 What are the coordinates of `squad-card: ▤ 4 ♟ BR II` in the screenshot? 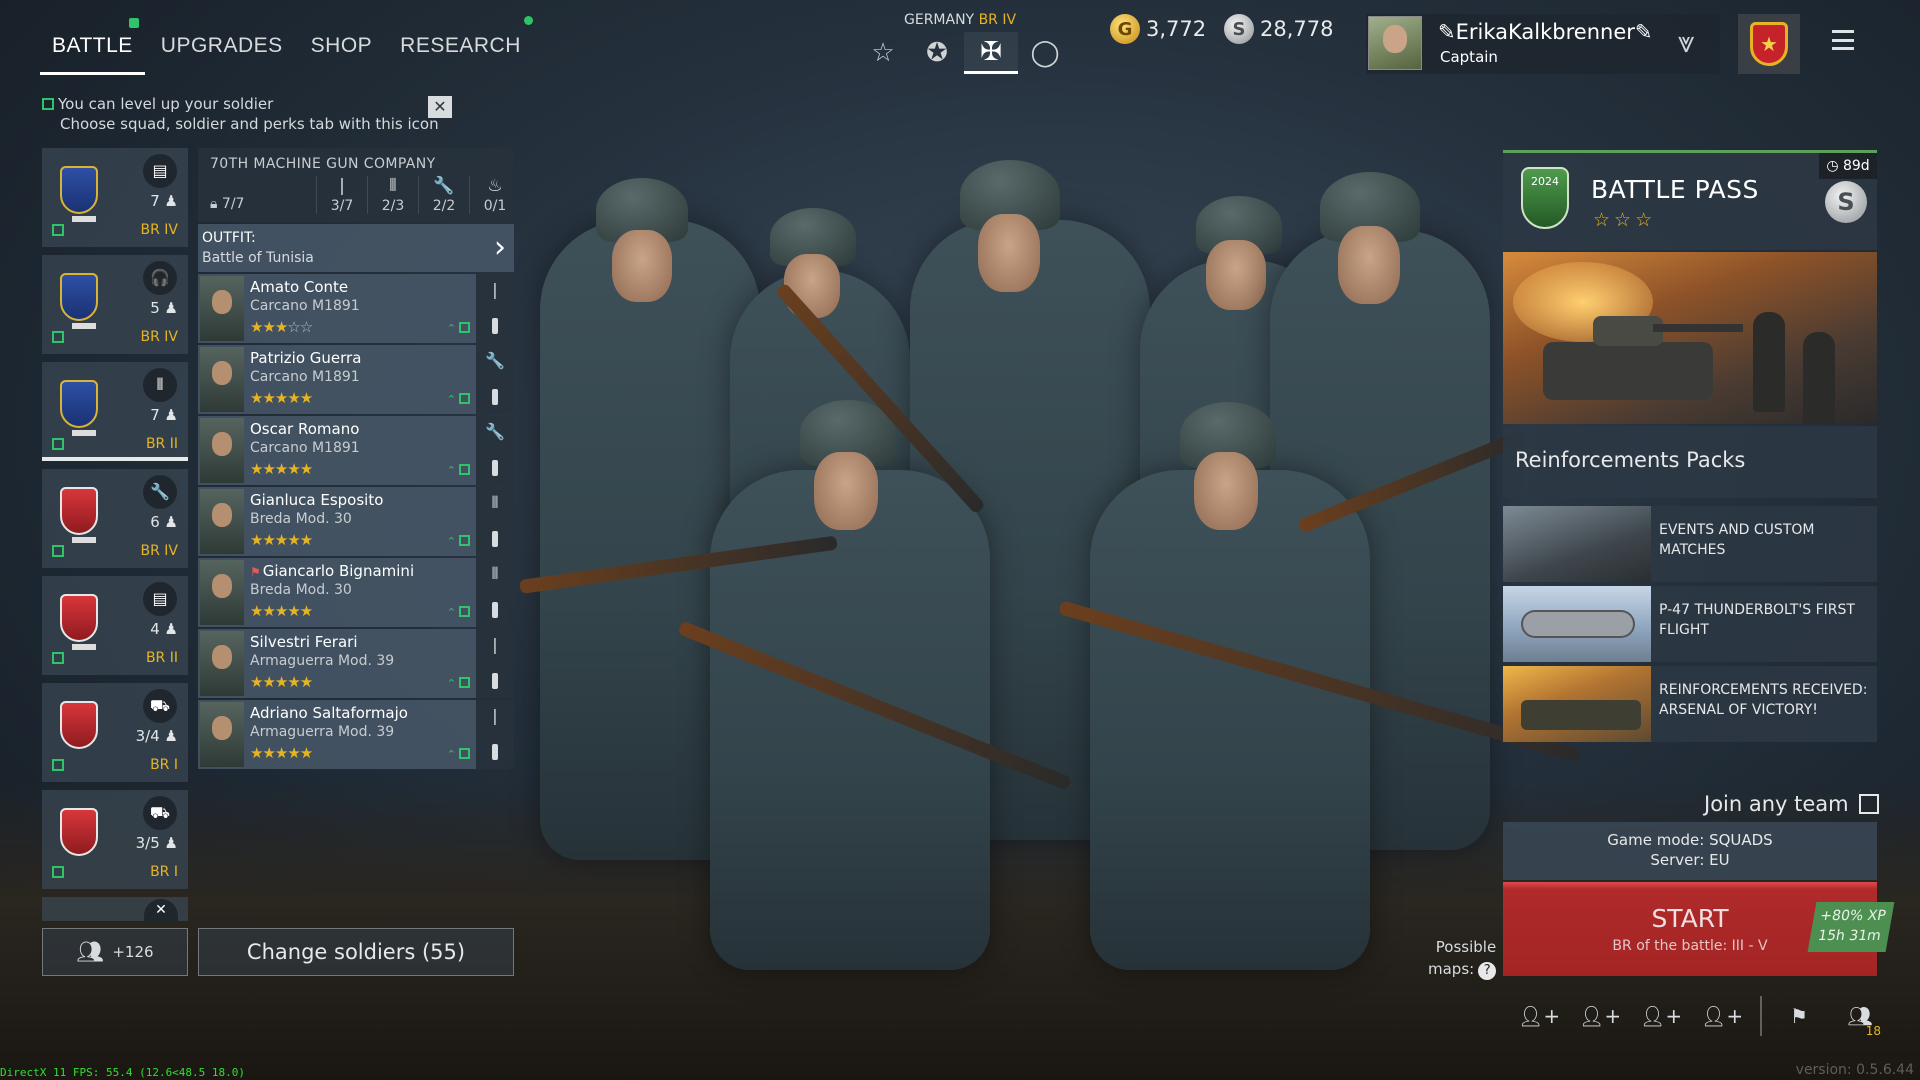 It's located at (115, 625).